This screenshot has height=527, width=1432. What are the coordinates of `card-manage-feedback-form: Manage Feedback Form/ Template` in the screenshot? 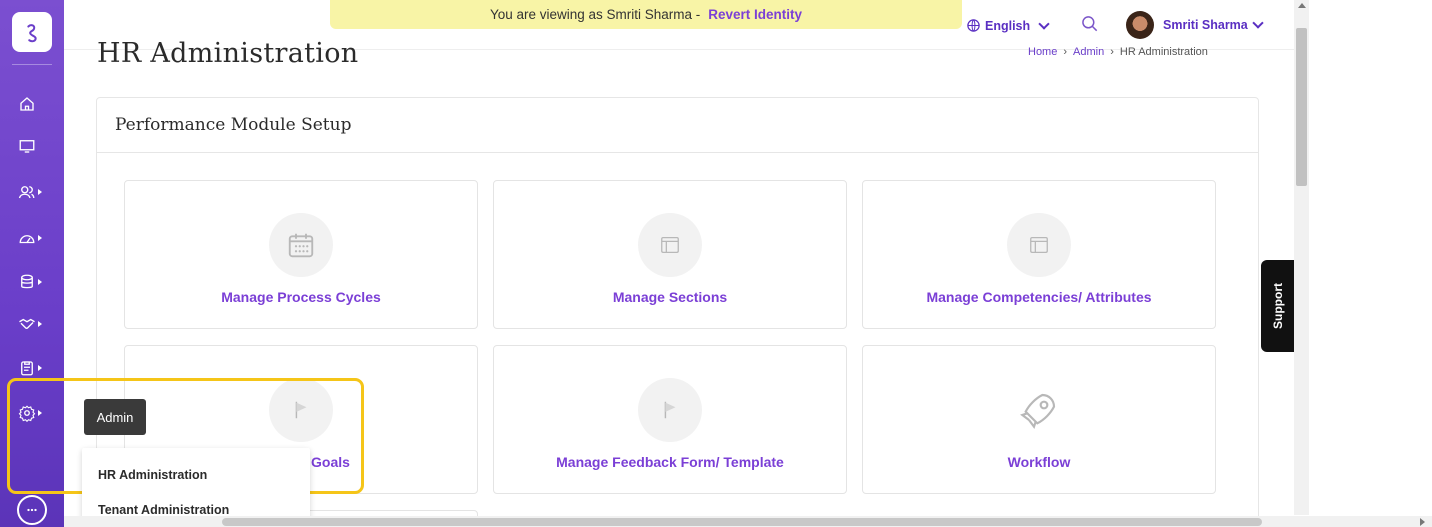 It's located at (670, 419).